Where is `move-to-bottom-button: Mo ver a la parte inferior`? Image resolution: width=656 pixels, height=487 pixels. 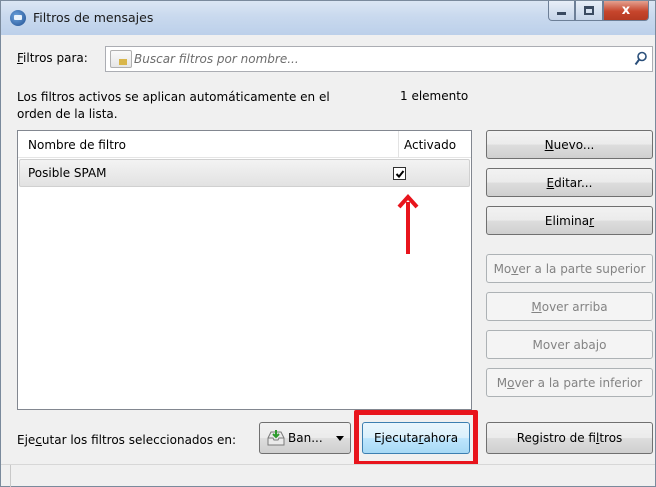 move-to-bottom-button: Mo ver a la parte inferior is located at coordinates (569, 382).